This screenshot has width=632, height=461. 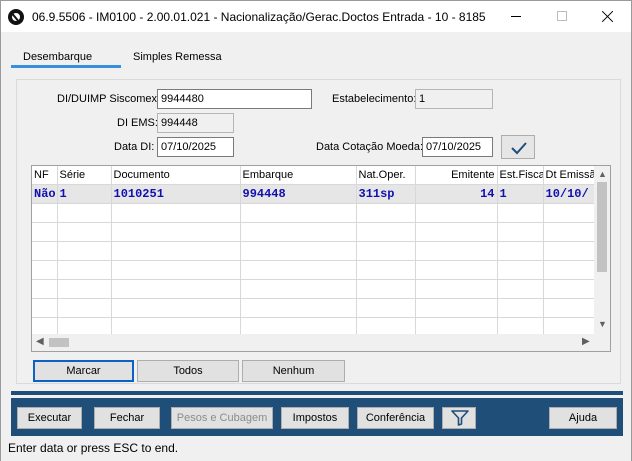 I want to click on check-icon, so click(x=519, y=148).